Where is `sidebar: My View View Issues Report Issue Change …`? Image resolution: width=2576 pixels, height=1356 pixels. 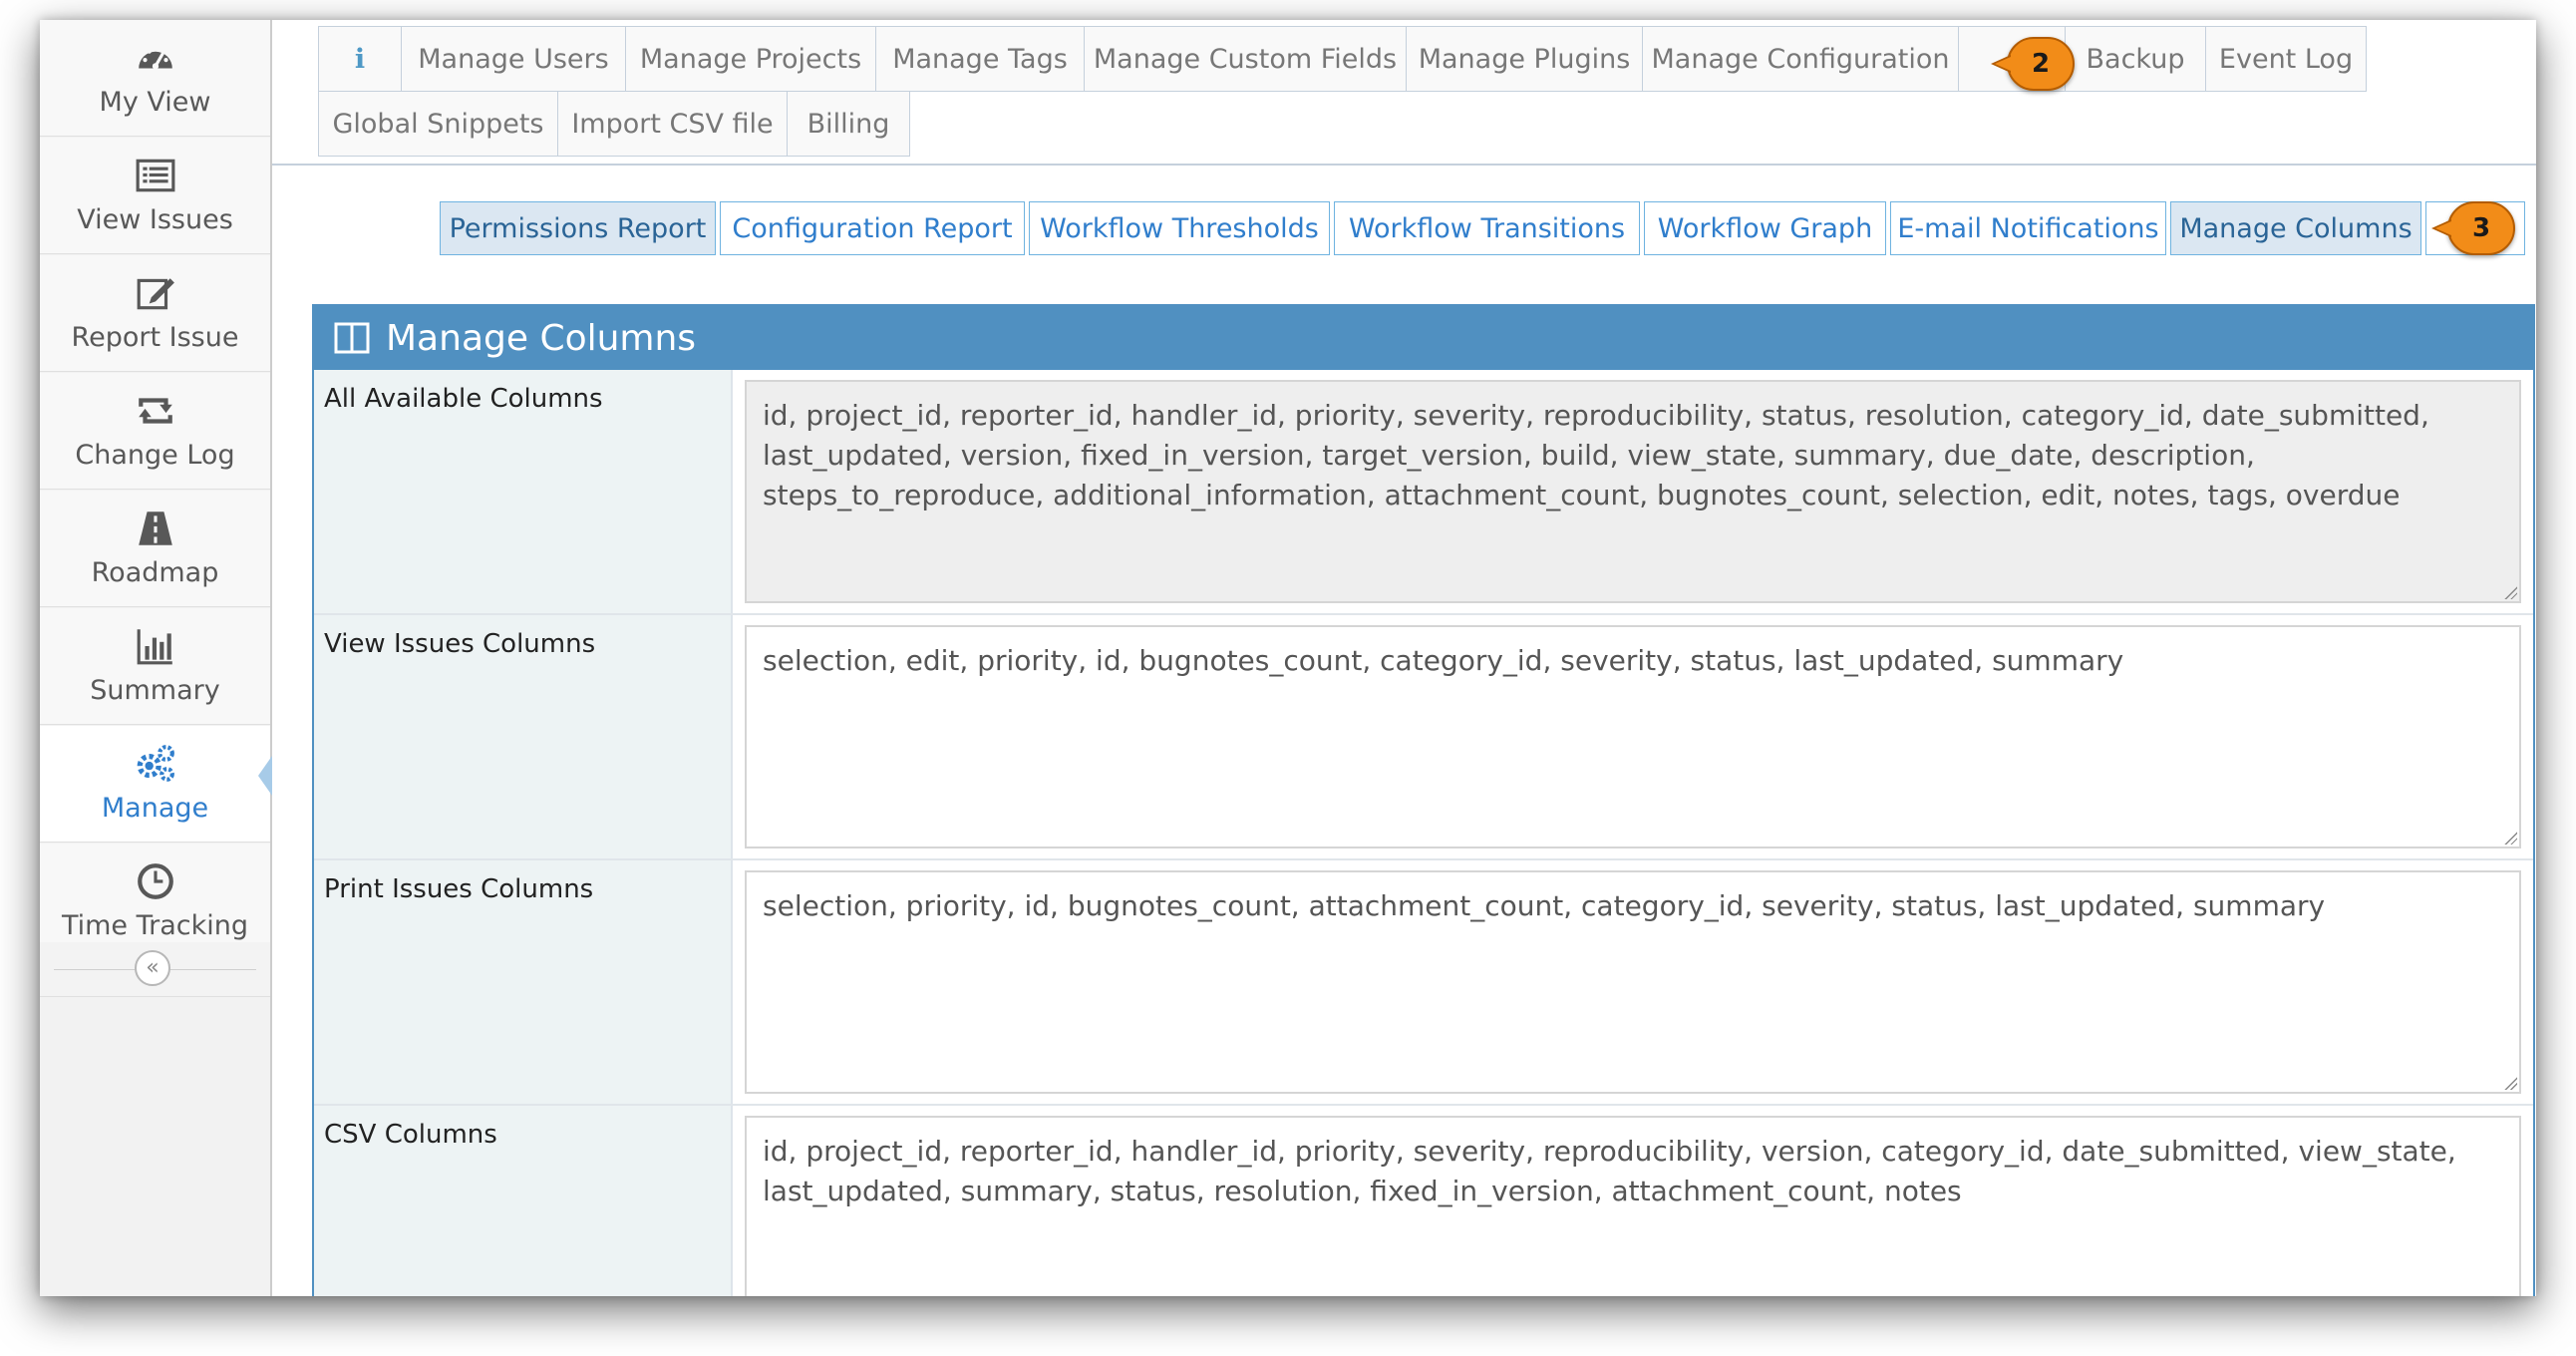 sidebar: My View View Issues Report Issue Change … is located at coordinates (156, 658).